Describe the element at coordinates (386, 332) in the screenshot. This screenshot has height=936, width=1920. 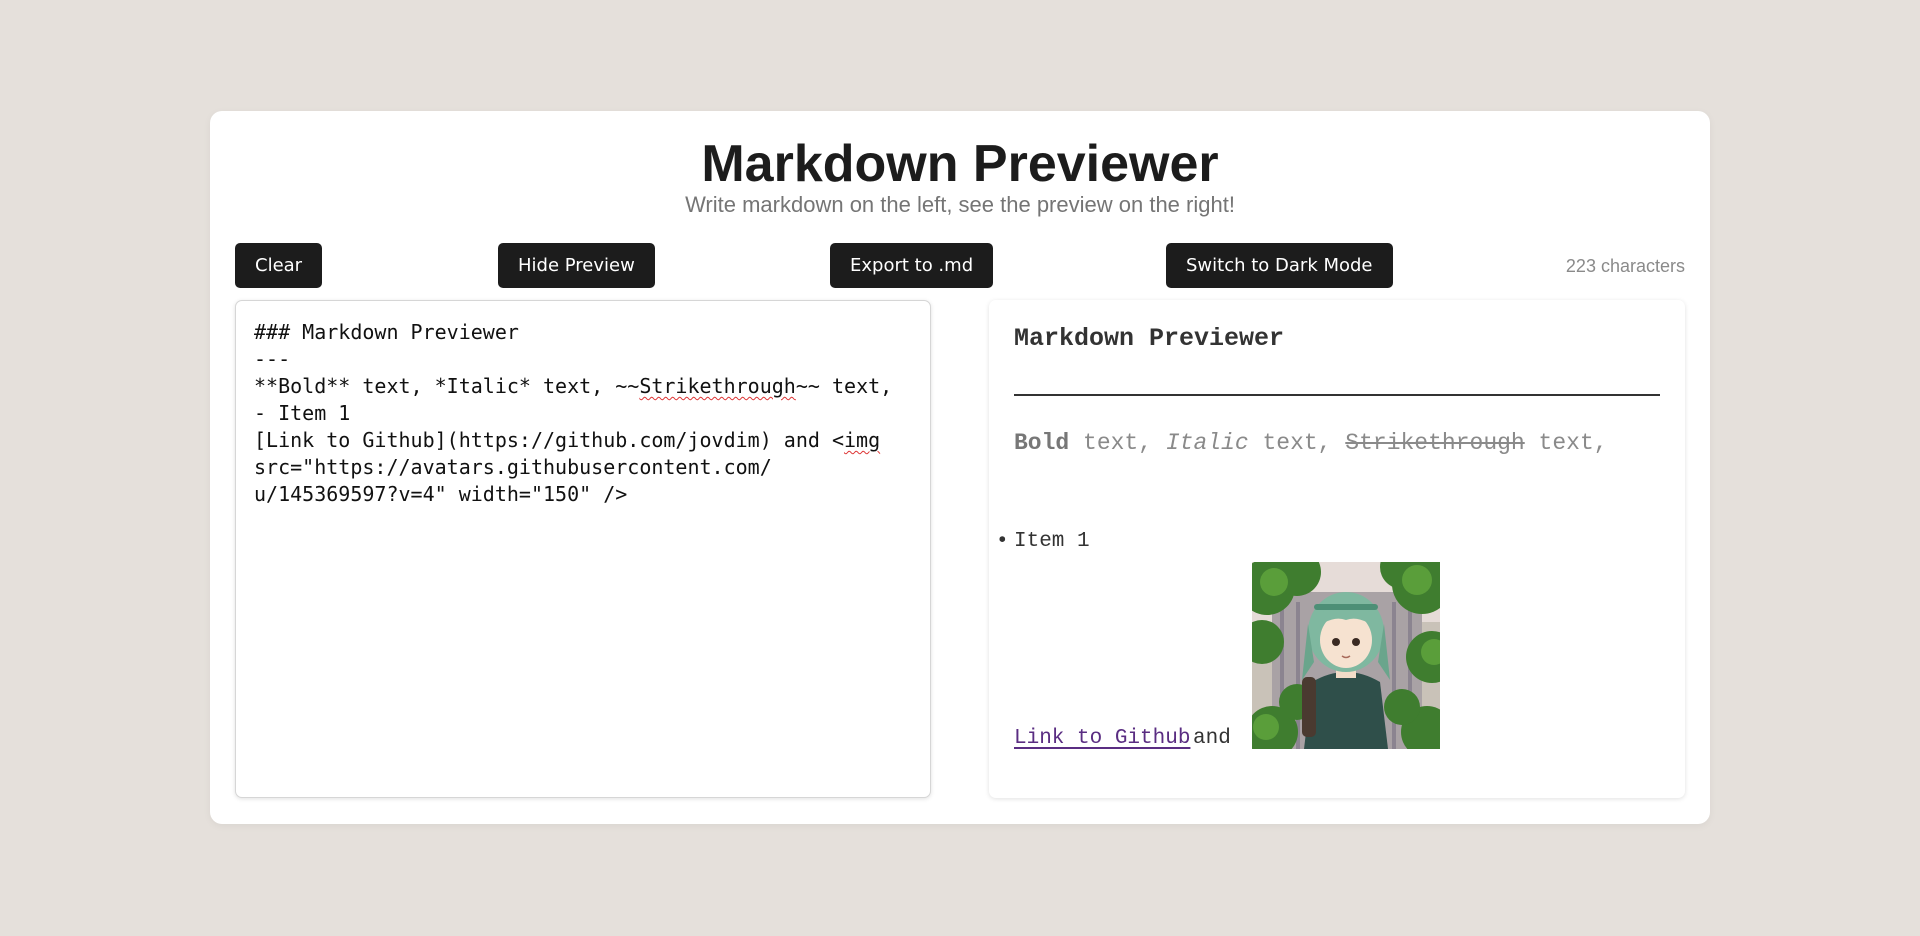
I see `editor-line: ### Markdown Previewer` at that location.